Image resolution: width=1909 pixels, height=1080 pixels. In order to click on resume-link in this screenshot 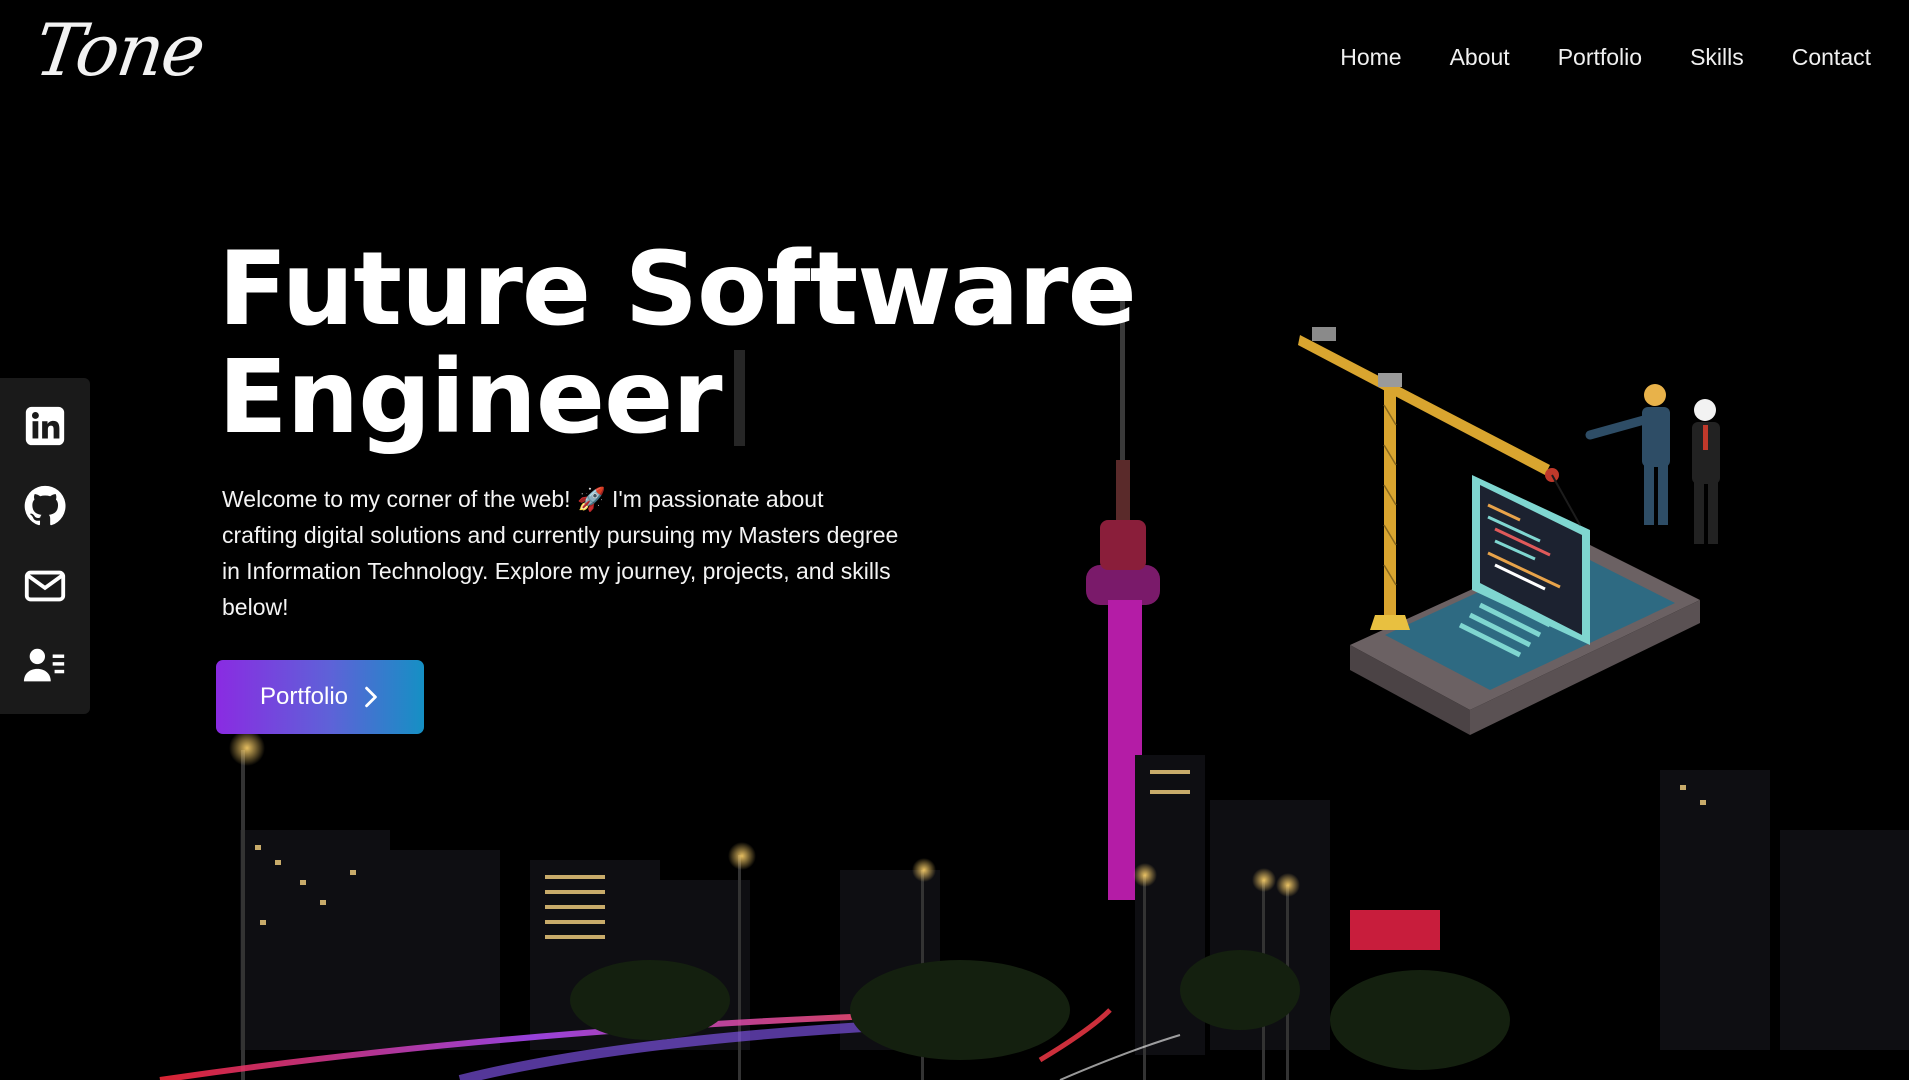, I will do `click(45, 666)`.